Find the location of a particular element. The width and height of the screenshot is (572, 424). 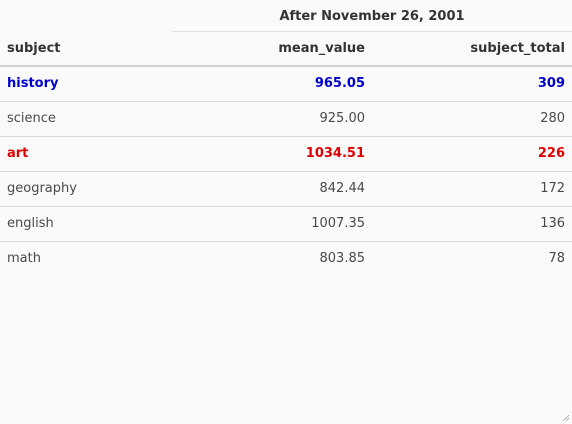

table-row: math 803.85 78 is located at coordinates (286, 258).